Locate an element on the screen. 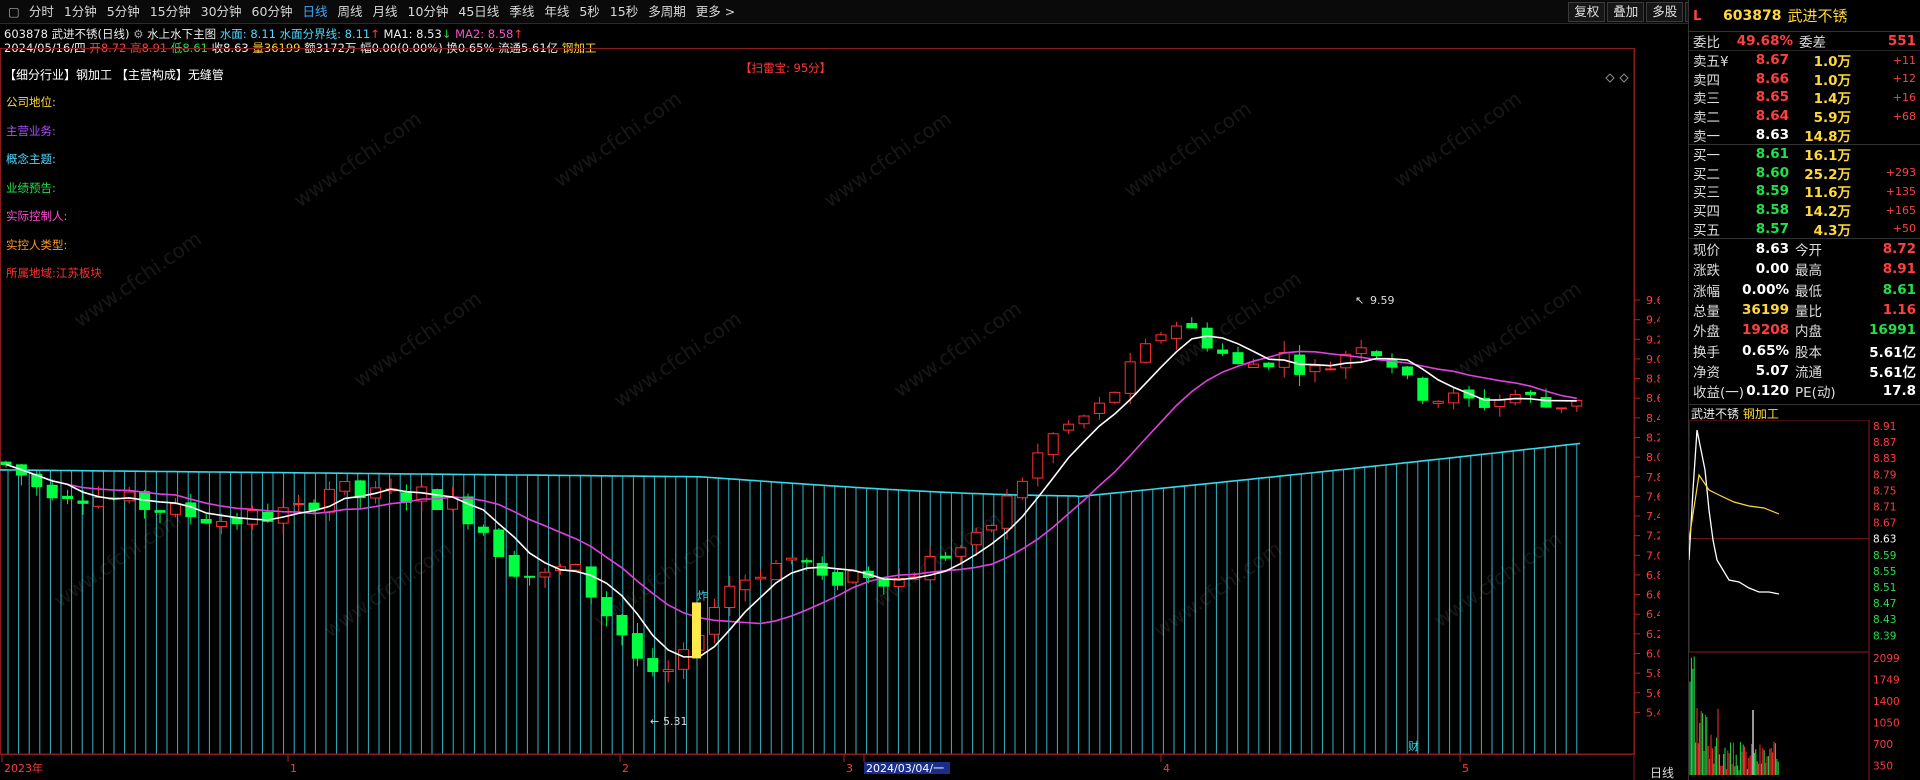 This screenshot has height=780, width=1920. period-tab: 30分钟 is located at coordinates (221, 12).